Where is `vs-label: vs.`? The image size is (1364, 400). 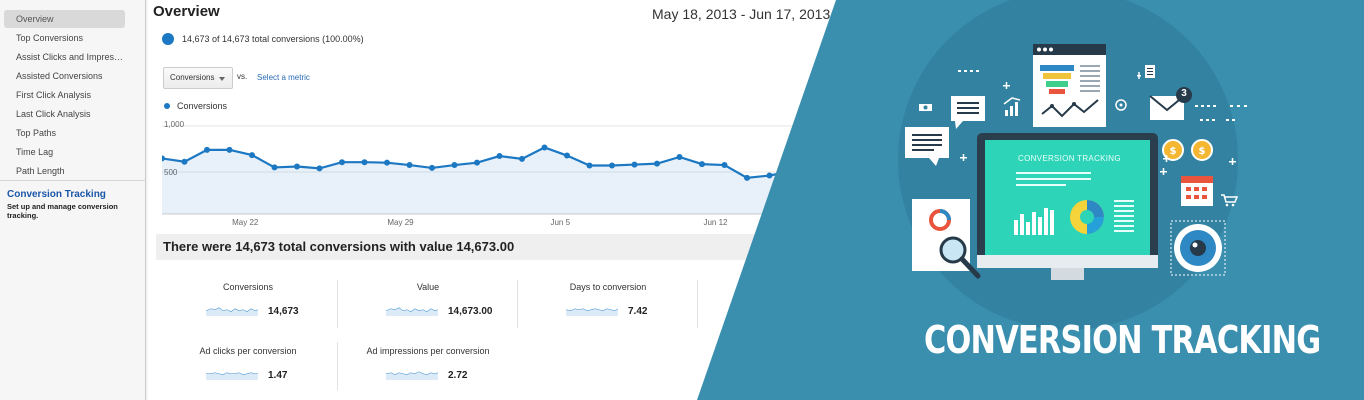 vs-label: vs. is located at coordinates (242, 76).